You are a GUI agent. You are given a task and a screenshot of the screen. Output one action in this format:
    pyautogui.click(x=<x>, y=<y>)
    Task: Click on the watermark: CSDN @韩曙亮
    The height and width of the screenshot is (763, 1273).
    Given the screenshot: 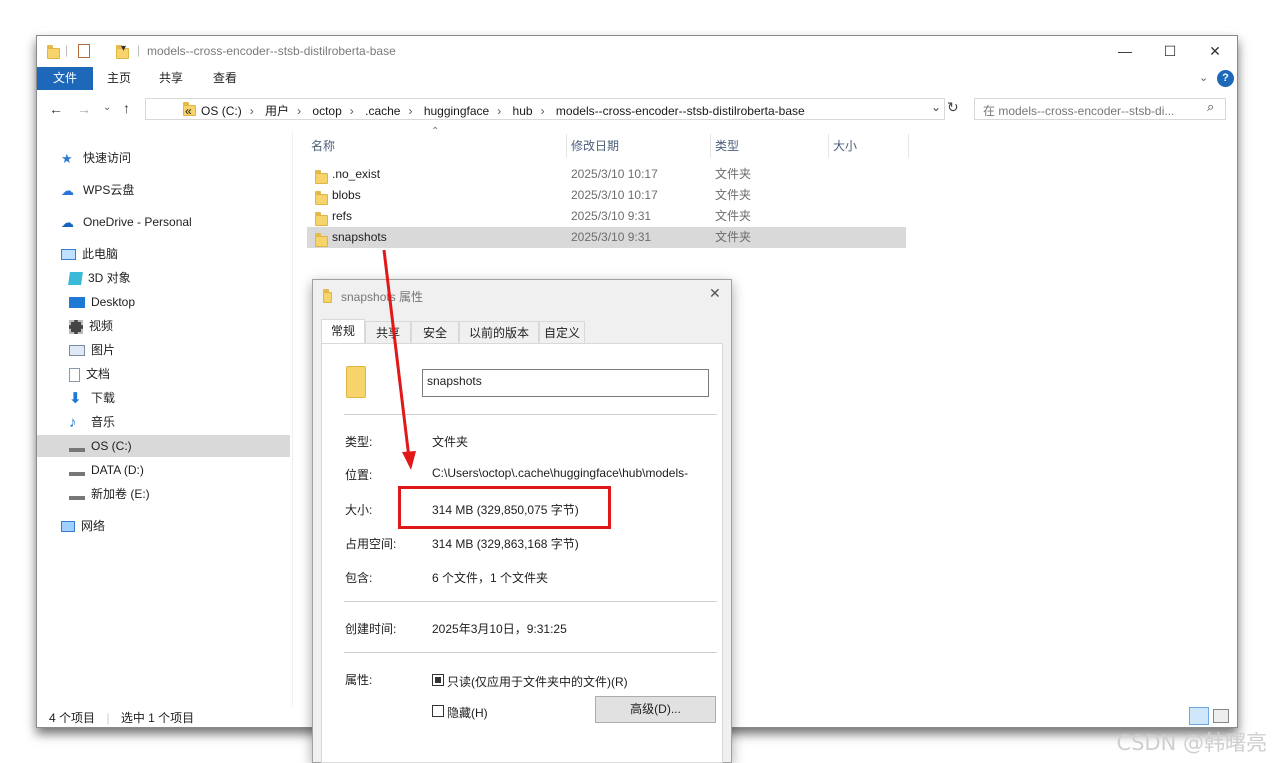 What is the action you would take?
    pyautogui.click(x=1191, y=743)
    